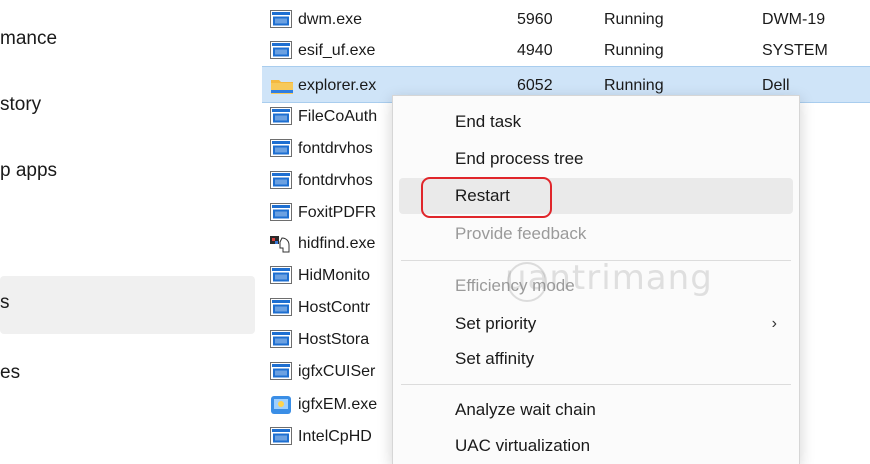 This screenshot has width=870, height=464. What do you see at coordinates (519, 158) in the screenshot?
I see `menu-item-label: End process tree` at bounding box center [519, 158].